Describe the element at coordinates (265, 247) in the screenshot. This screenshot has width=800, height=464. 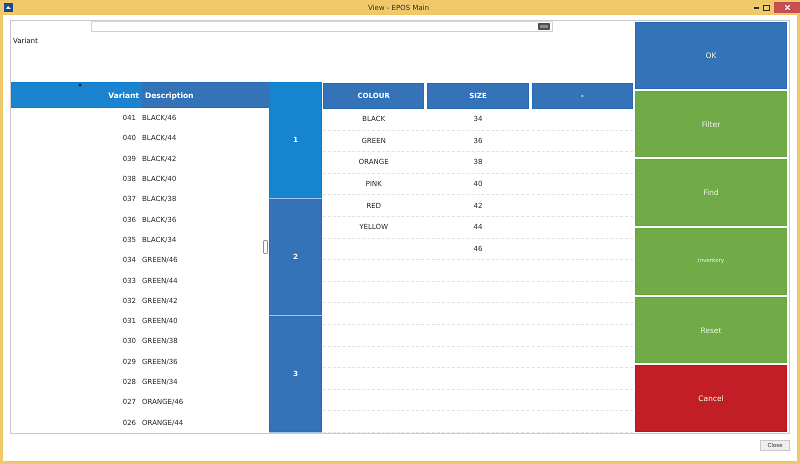
I see `scroll-grip` at that location.